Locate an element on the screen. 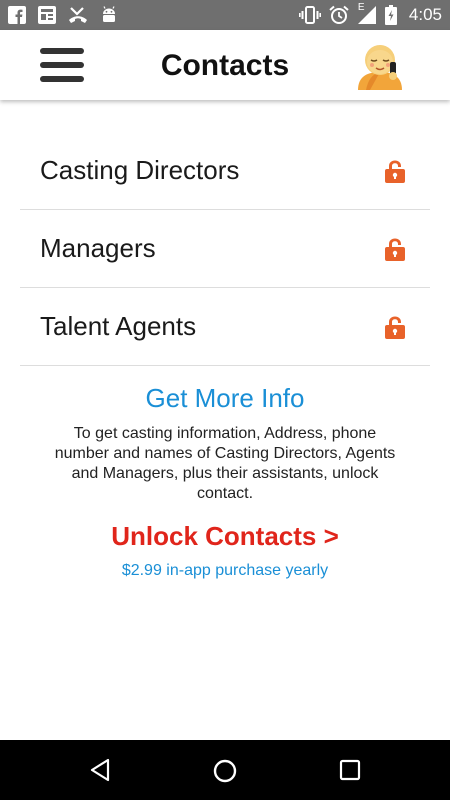  get-more-info-link: Get More Info is located at coordinates (225, 398).